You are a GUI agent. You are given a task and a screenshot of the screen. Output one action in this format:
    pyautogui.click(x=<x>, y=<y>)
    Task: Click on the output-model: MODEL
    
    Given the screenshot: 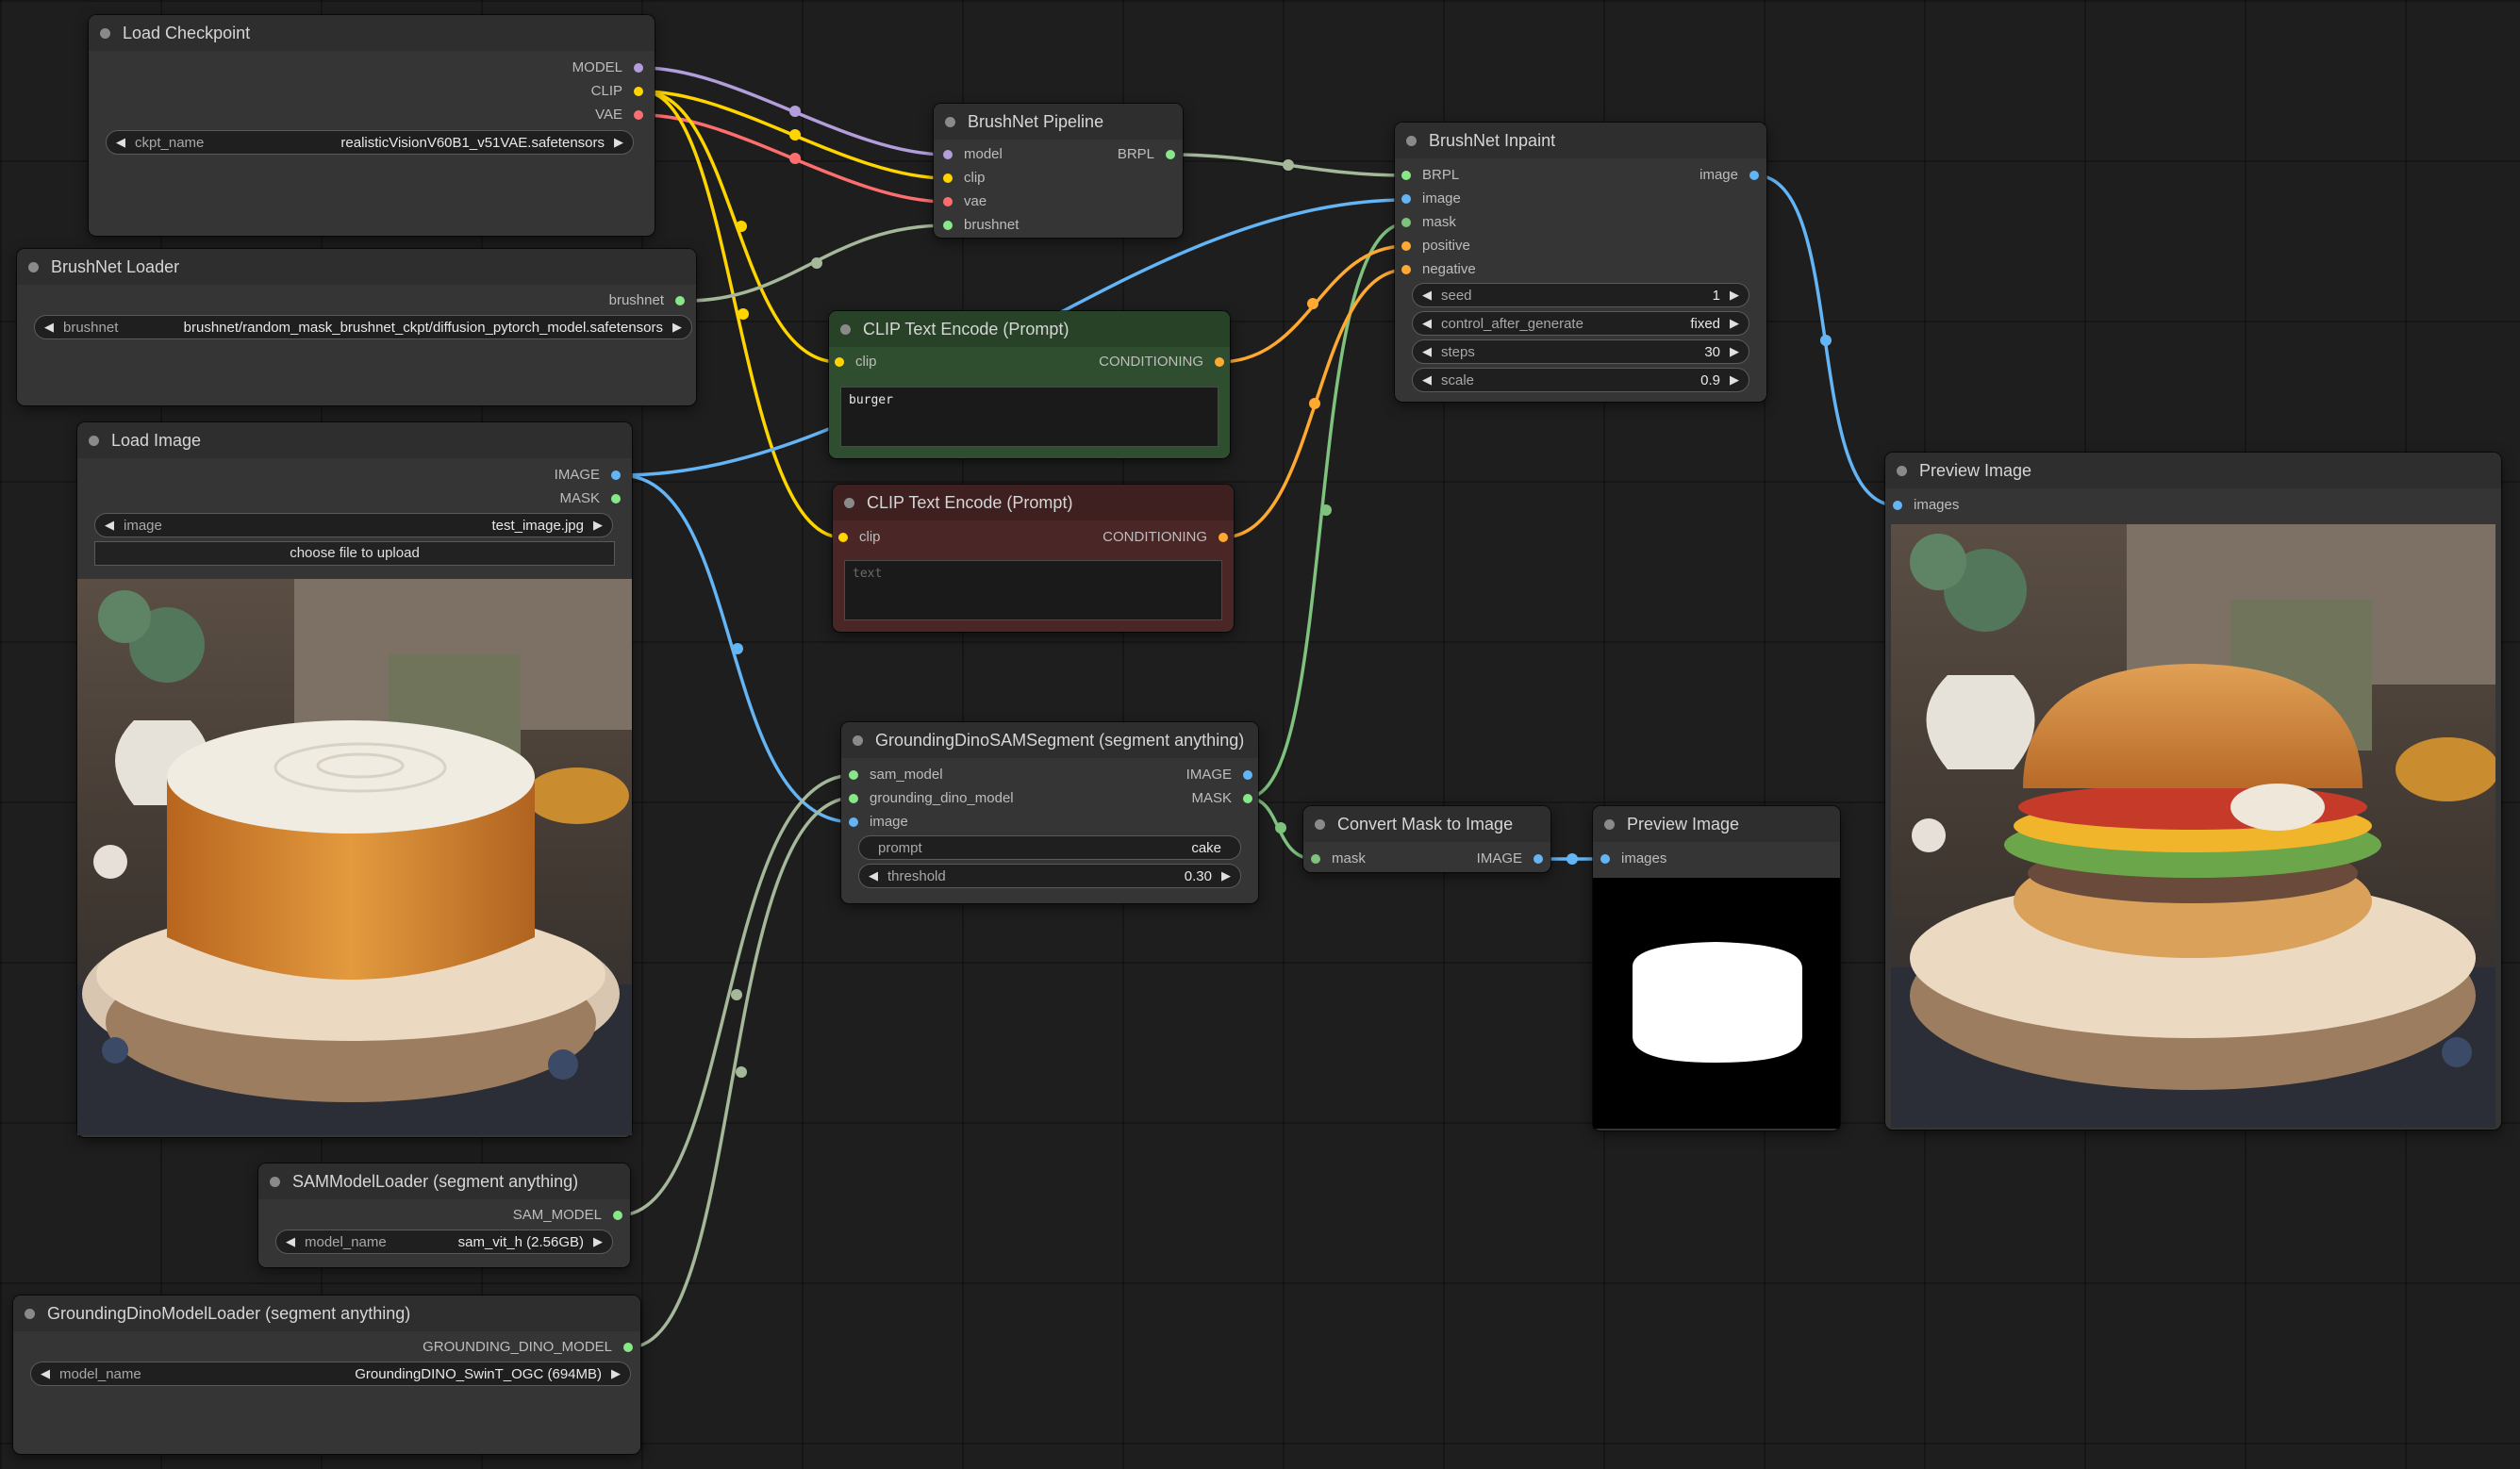 What is the action you would take?
    pyautogui.click(x=607, y=67)
    